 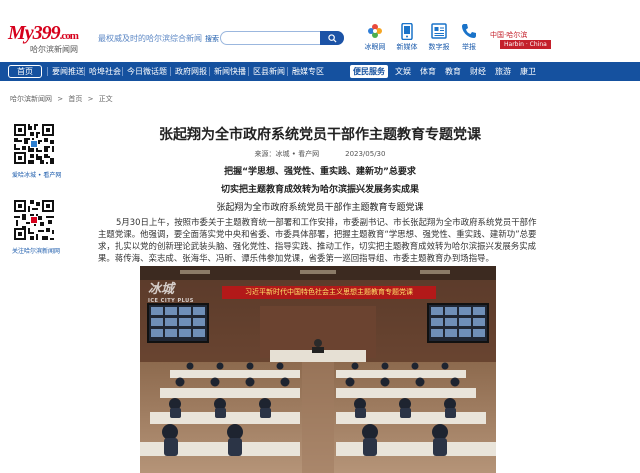 What do you see at coordinates (31, 99) in the screenshot?
I see `breadcrumb-link-site: 哈尔滨新闻网` at bounding box center [31, 99].